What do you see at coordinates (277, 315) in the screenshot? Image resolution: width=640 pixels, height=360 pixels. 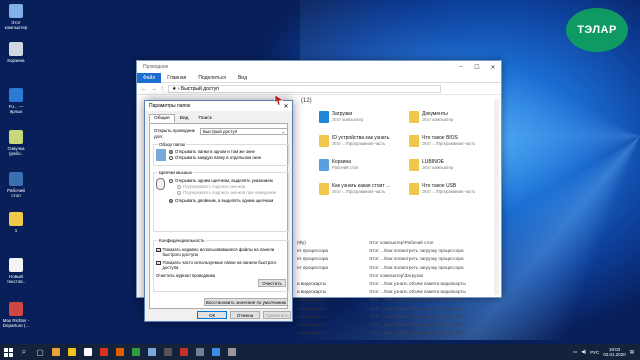 I see `apply-button: Применить` at bounding box center [277, 315].